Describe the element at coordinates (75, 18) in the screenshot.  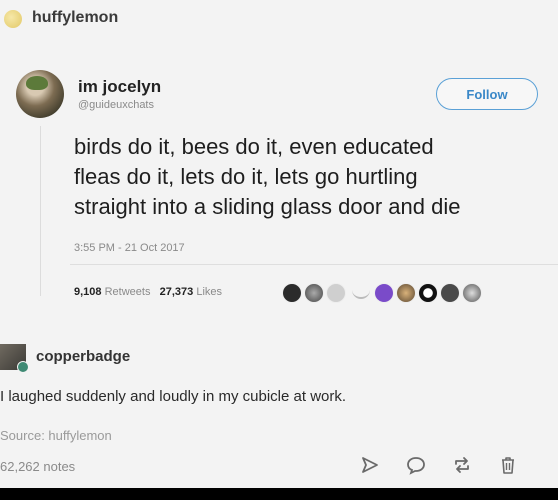
I see `reblogger-username: huffylemon` at that location.